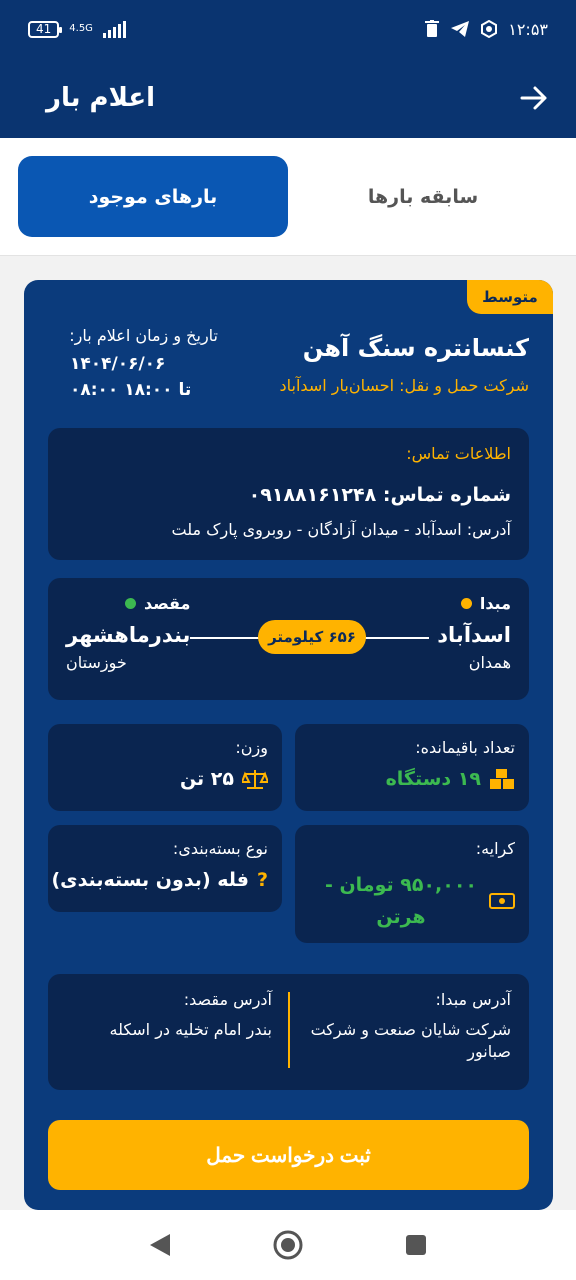 This screenshot has width=576, height=1280. I want to click on dest-city: بندرماهشهر, so click(128, 635).